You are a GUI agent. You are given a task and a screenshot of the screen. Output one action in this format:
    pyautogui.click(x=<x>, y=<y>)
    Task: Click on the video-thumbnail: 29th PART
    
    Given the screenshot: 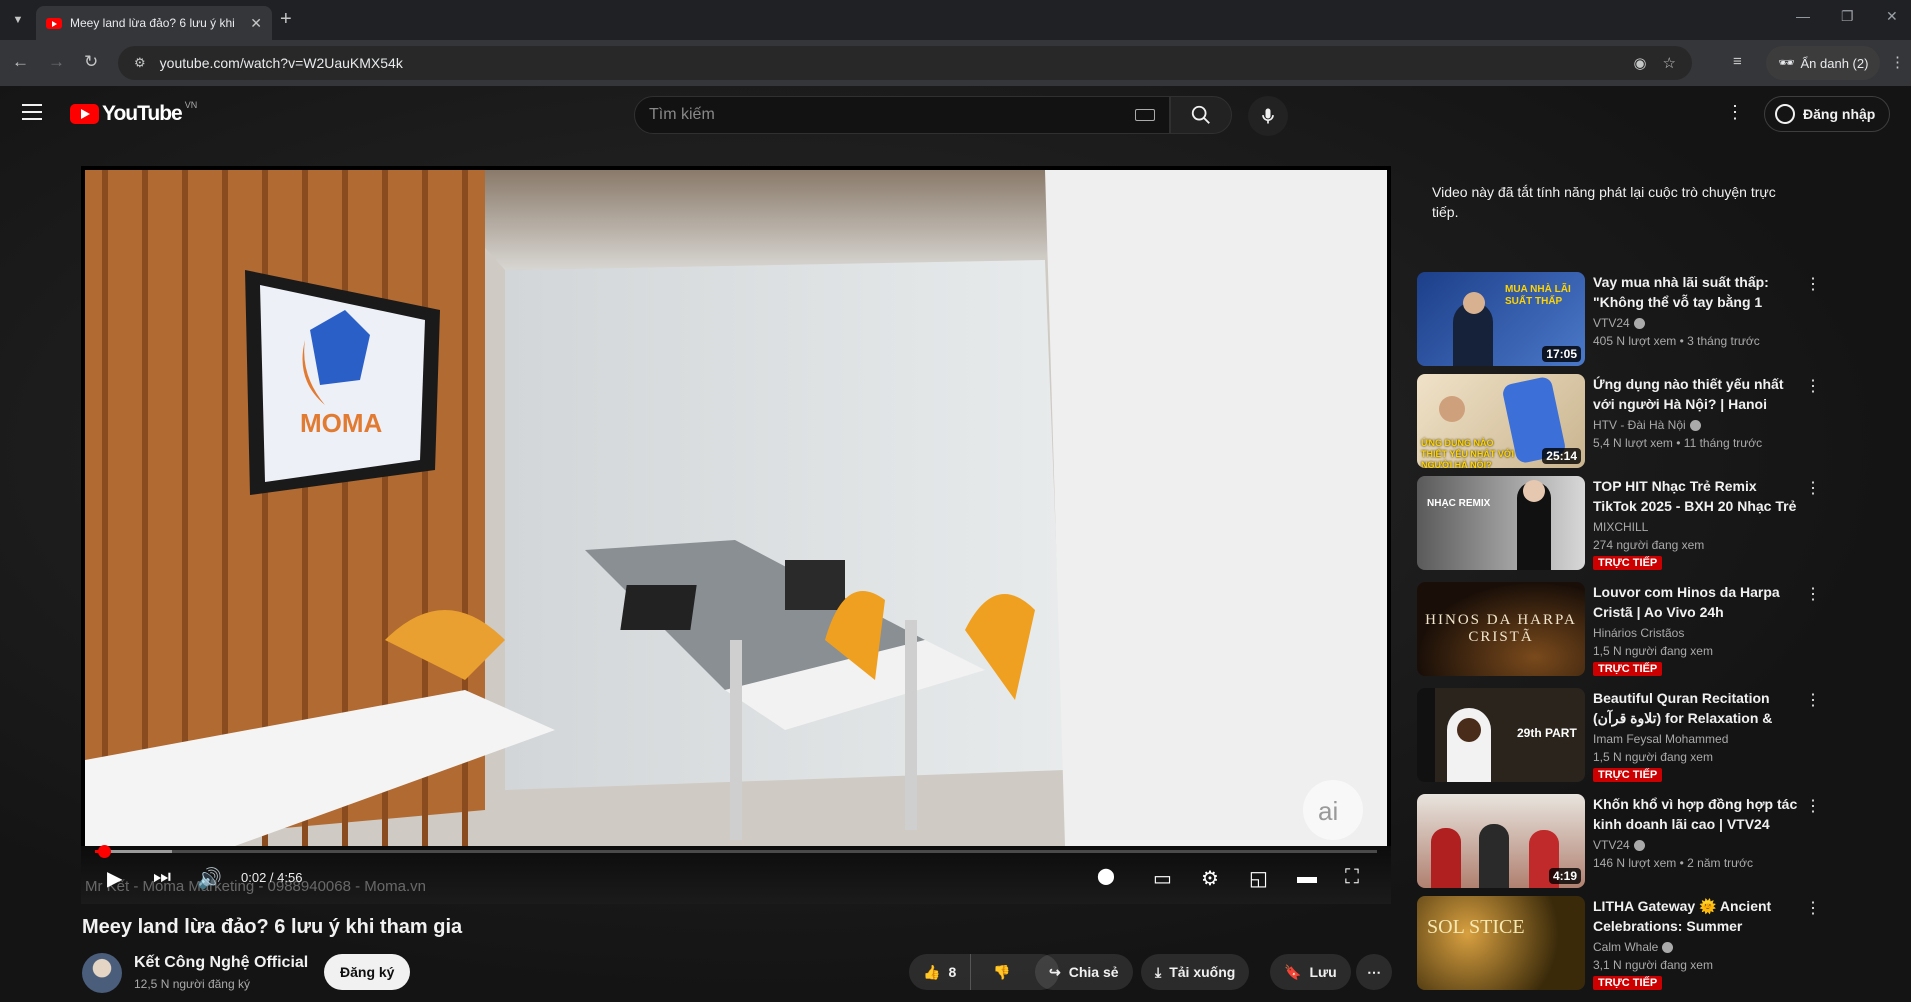 What is the action you would take?
    pyautogui.click(x=1501, y=735)
    